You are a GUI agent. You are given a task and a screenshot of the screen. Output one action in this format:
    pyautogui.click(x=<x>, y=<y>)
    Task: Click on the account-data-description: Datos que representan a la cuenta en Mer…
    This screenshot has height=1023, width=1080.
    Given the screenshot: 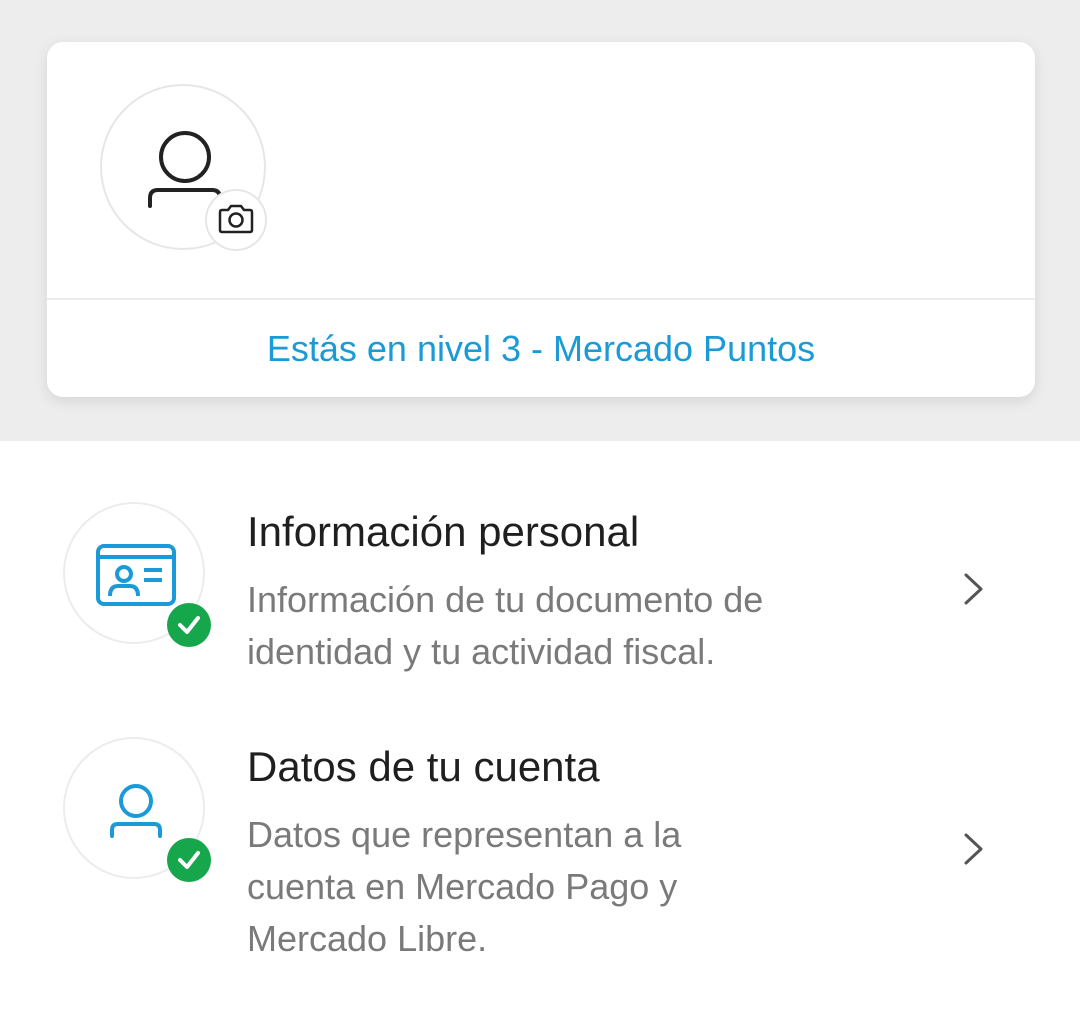 What is the action you would take?
    pyautogui.click(x=464, y=886)
    